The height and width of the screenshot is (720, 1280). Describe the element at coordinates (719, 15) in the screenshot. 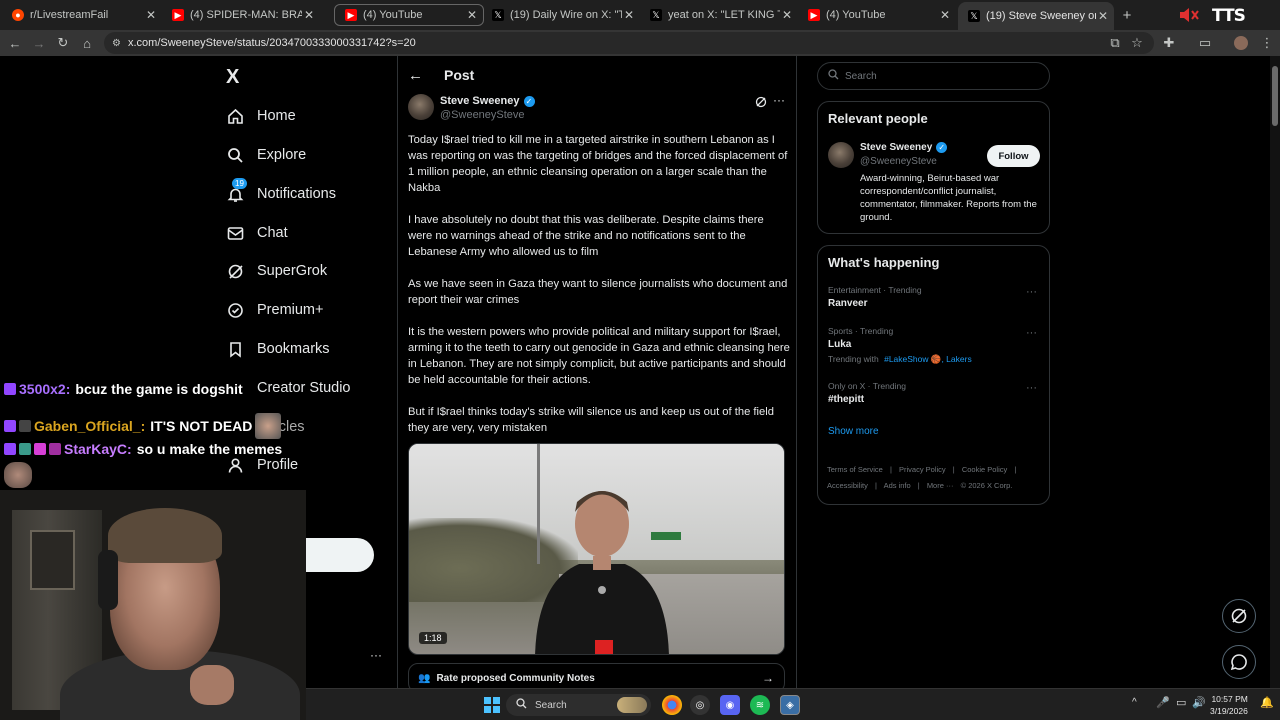

I see `tab-4: 𝕏 yeat on X: "LET KING TONKA TA ✕` at that location.